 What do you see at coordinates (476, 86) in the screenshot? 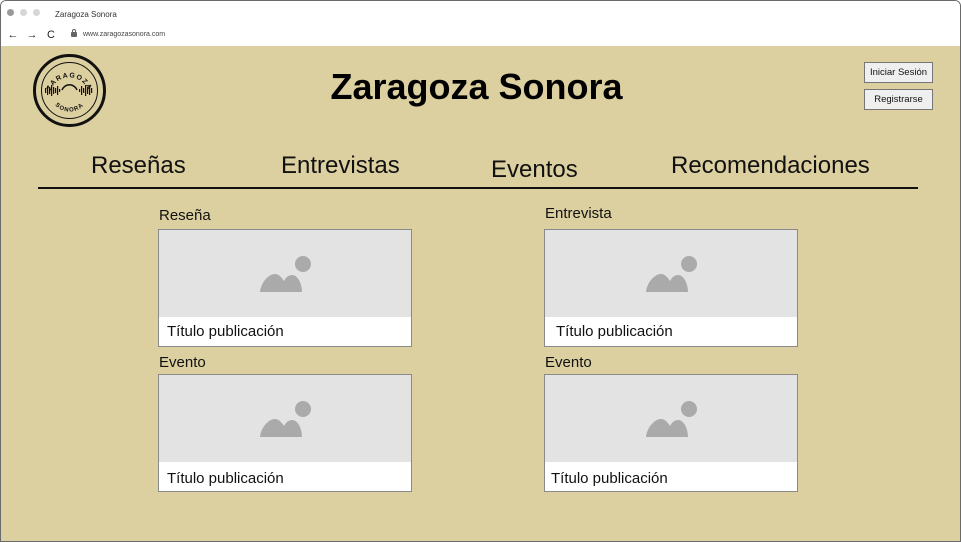
I see `page-title: Zaragoza Sonora` at bounding box center [476, 86].